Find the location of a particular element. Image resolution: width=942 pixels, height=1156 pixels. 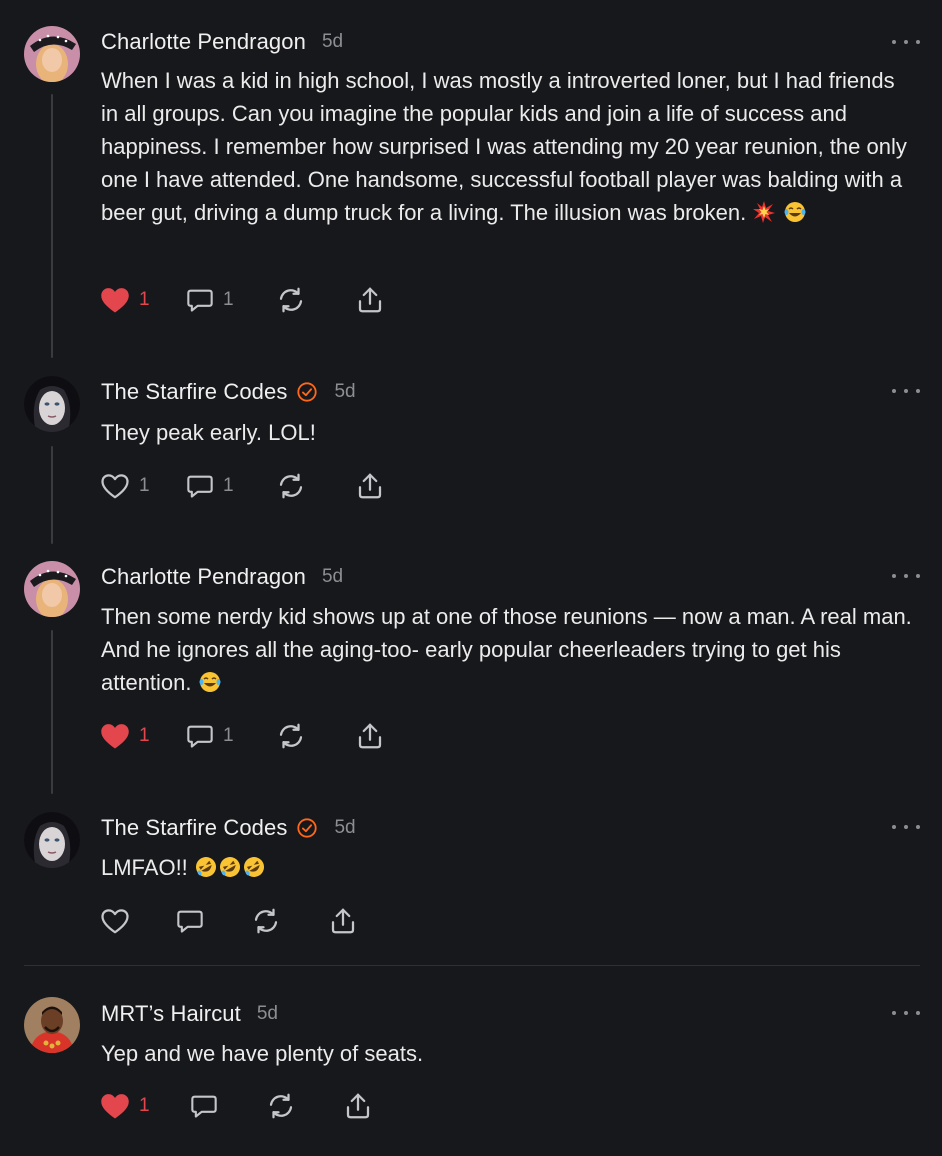

comment-text: Yep and we have plenty of seats. is located at coordinates (262, 1053).